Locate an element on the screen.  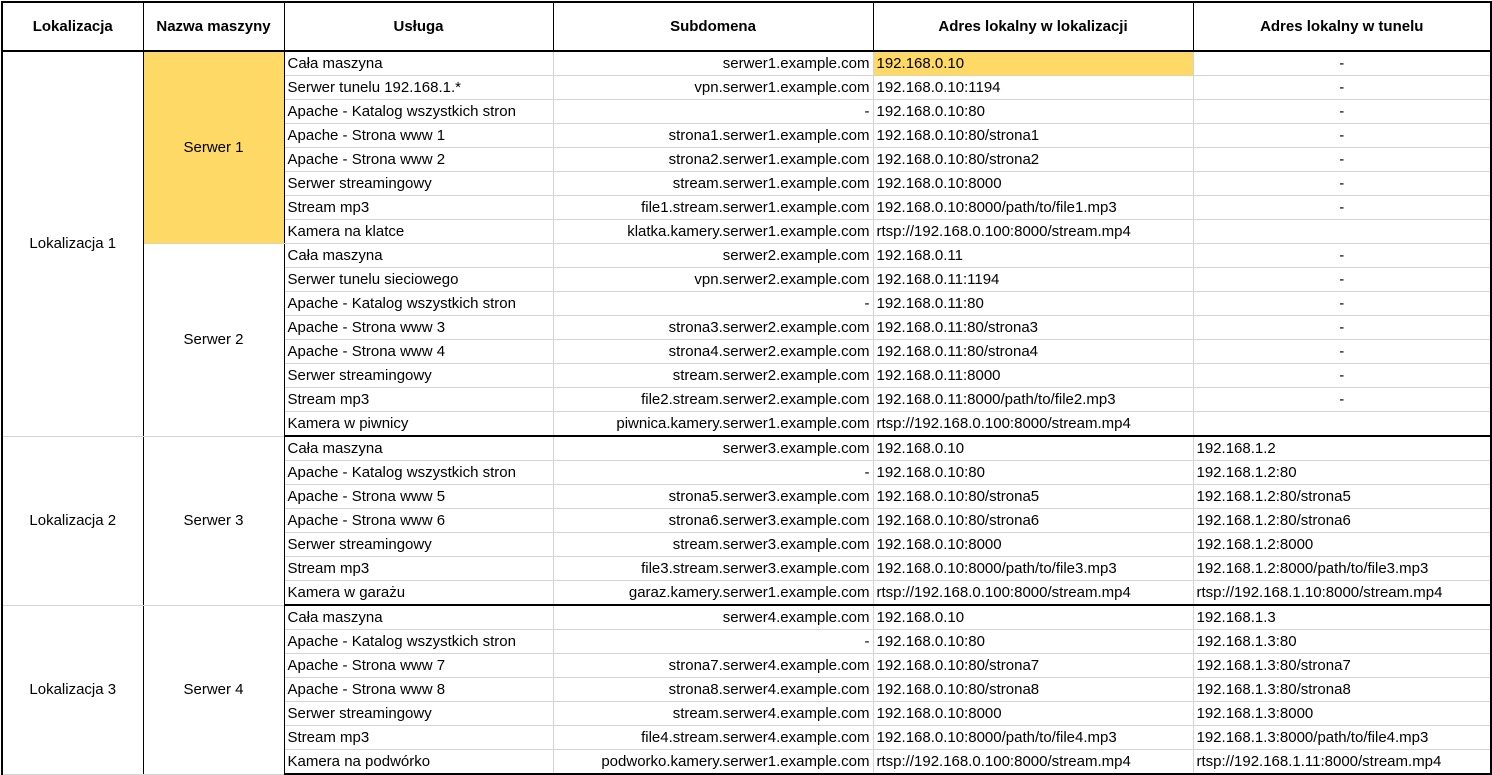
service-cell: Kamera na klatce is located at coordinates (418, 231).